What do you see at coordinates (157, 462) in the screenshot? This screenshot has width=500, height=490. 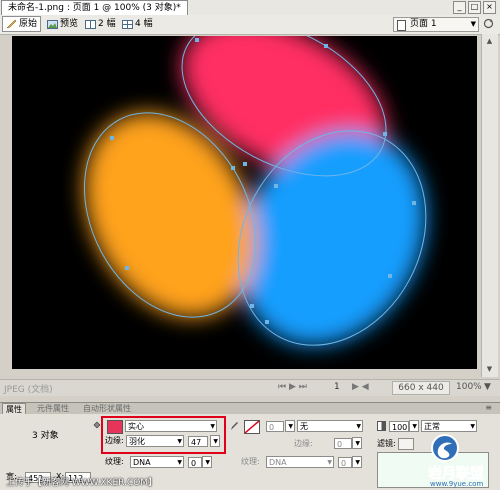 I see `texture-select: DNA ▼` at bounding box center [157, 462].